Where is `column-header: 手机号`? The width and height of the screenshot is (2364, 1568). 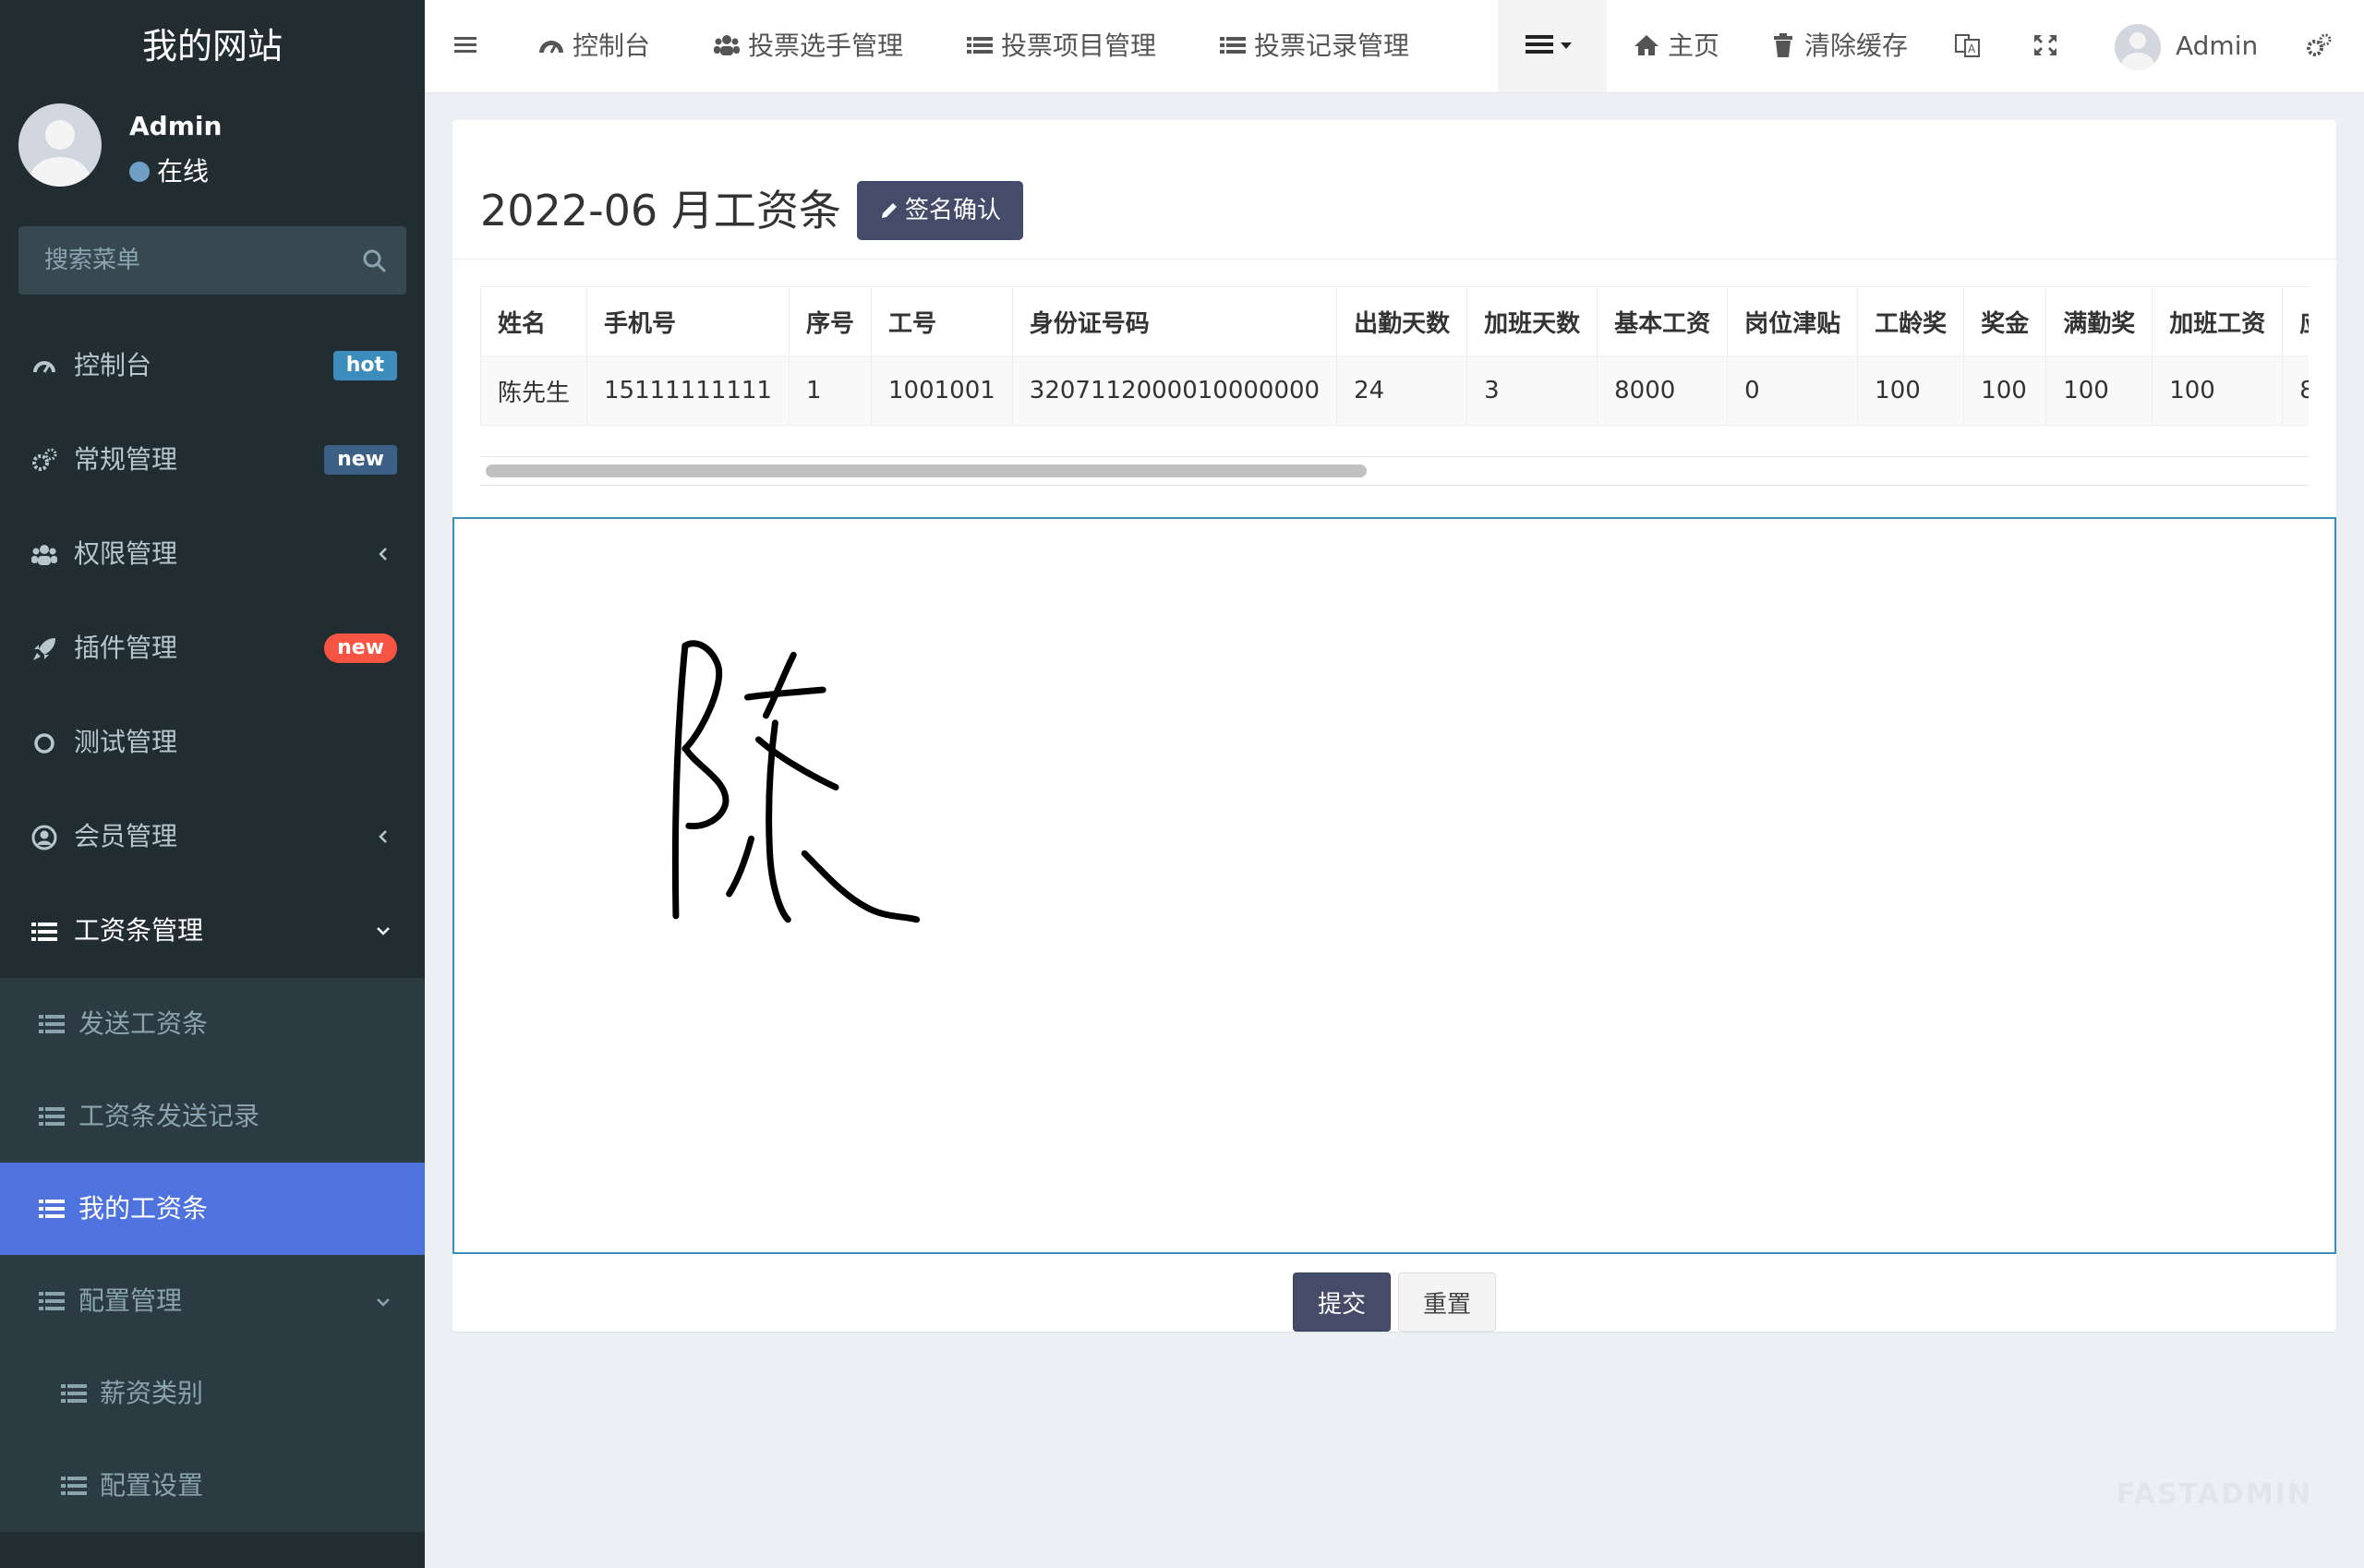 column-header: 手机号 is located at coordinates (688, 321).